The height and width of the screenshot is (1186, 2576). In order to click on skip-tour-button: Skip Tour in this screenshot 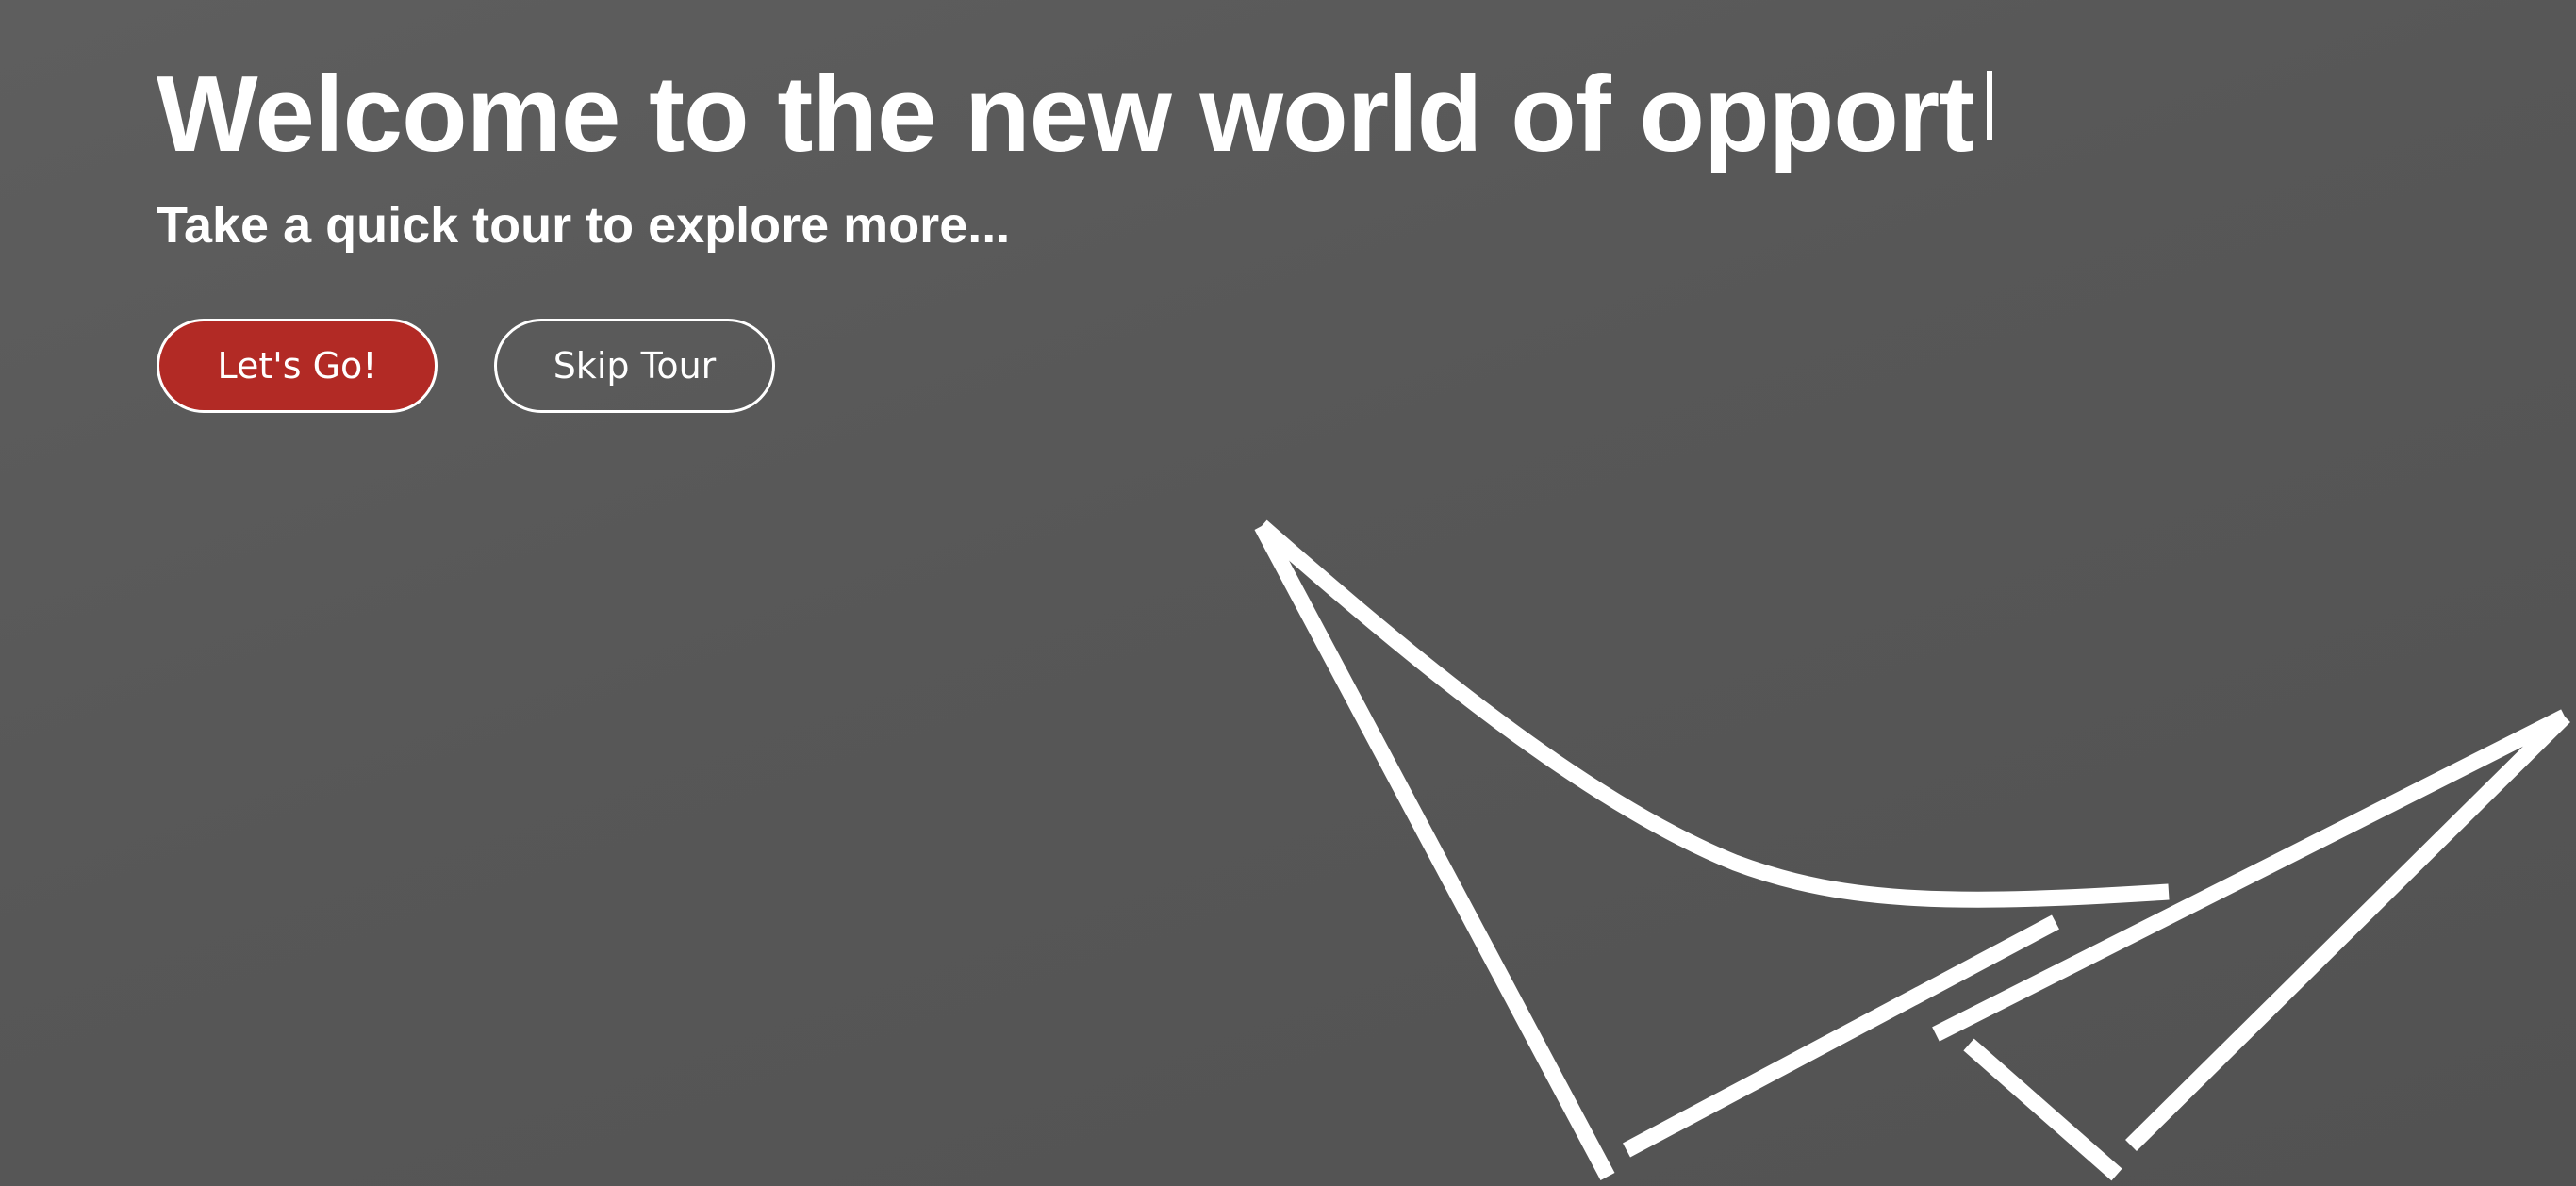, I will do `click(634, 366)`.